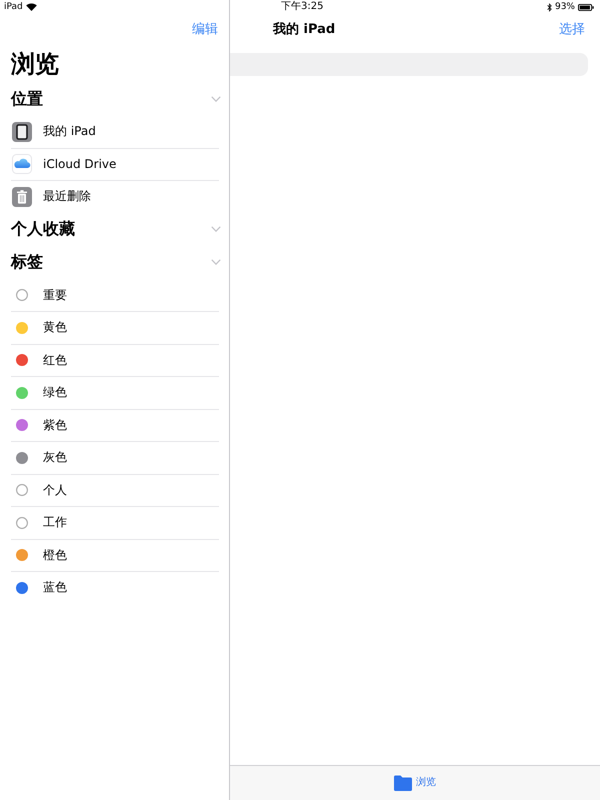  What do you see at coordinates (115, 522) in the screenshot?
I see `tag-item: 工作` at bounding box center [115, 522].